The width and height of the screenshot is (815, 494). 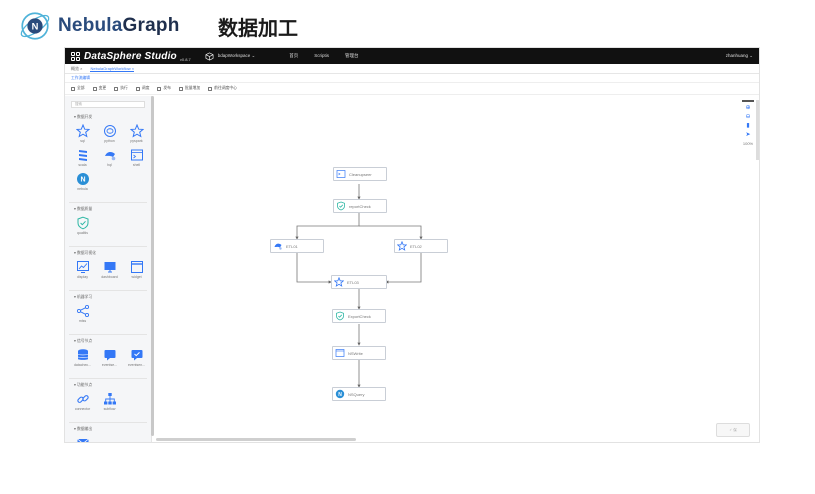 I want to click on toolbar-all-button: 全部, so click(x=78, y=88).